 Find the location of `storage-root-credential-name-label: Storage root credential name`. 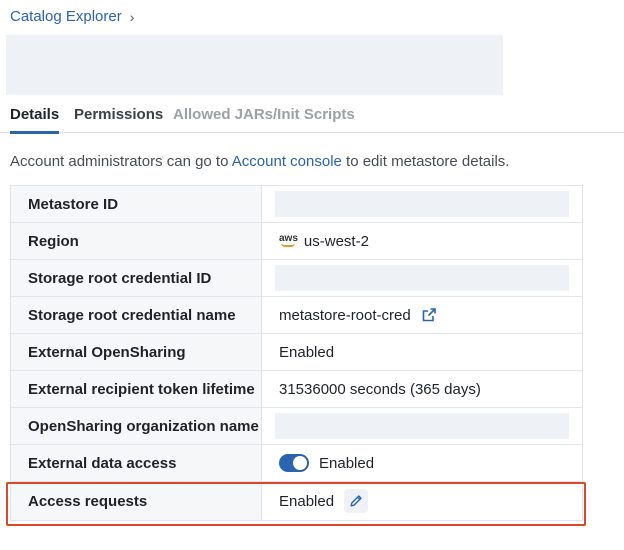

storage-root-credential-name-label: Storage root credential name is located at coordinates (136, 315).